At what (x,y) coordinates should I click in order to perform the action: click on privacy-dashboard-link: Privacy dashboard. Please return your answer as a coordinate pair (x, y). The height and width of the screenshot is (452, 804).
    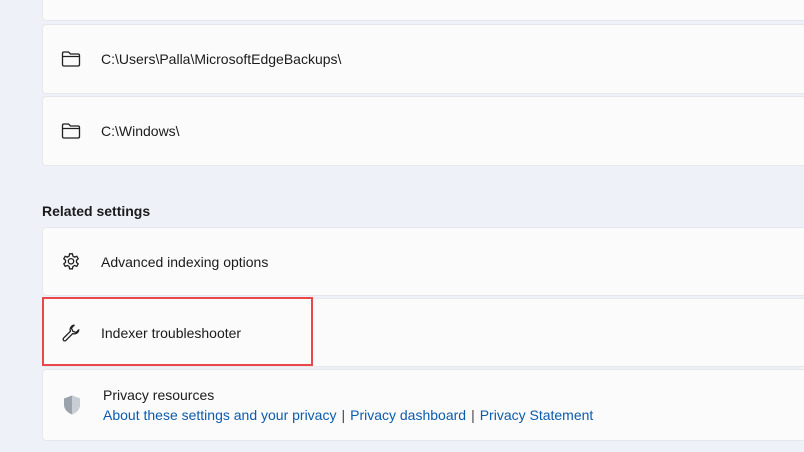
    Looking at the image, I should click on (408, 415).